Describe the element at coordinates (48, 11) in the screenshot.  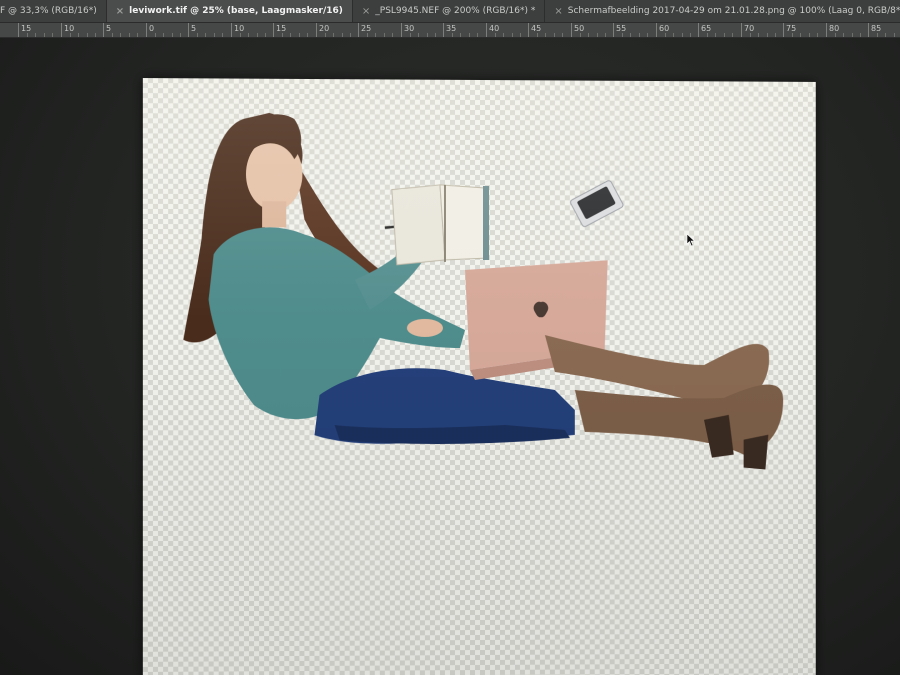
I see `tab-label: F @ 33,3% (RGB/16*)` at that location.